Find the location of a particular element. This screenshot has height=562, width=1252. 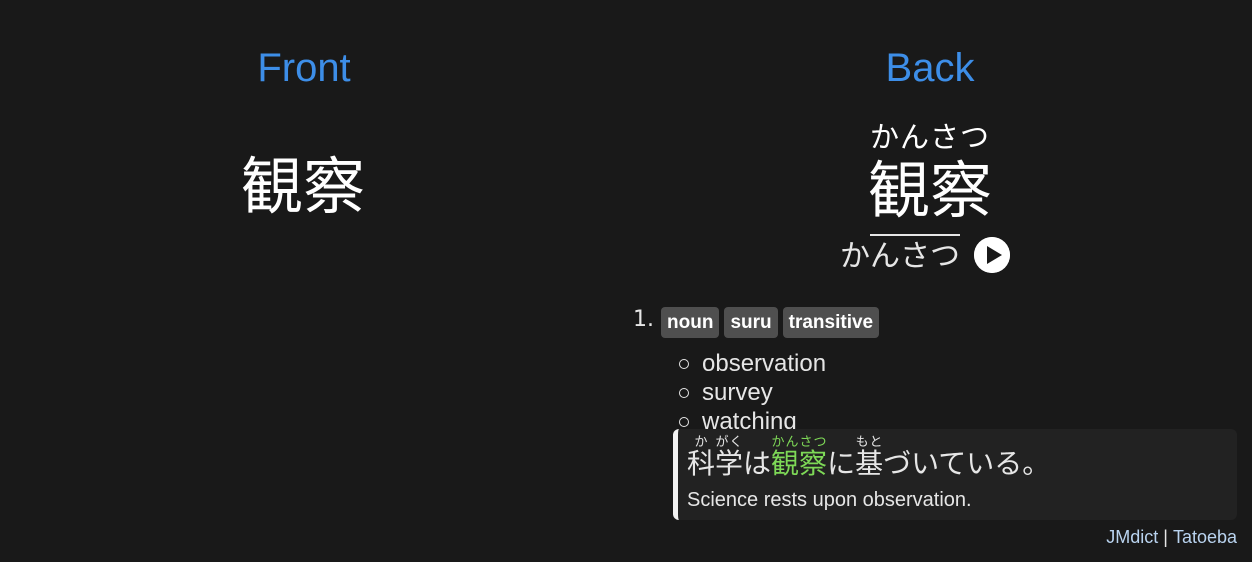

example-translation: Science rests upon observation. is located at coordinates (829, 500).